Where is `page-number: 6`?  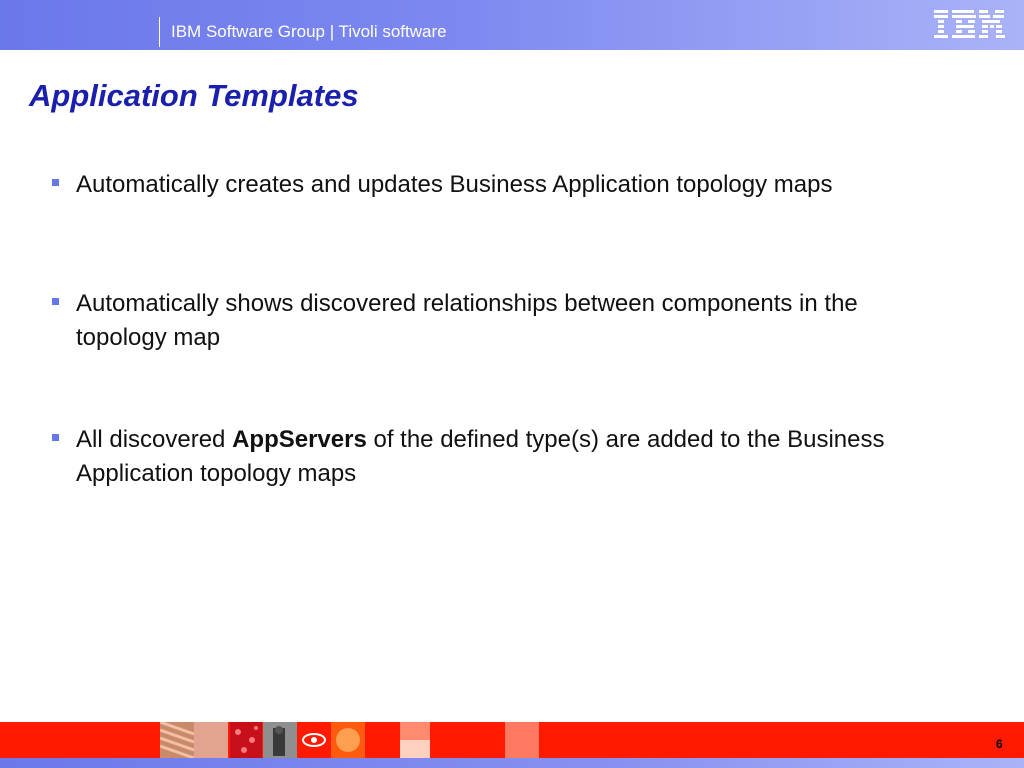
page-number: 6 is located at coordinates (999, 744).